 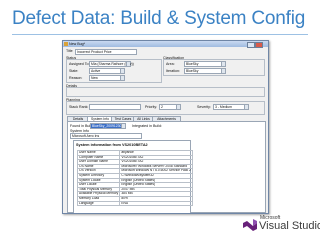 I want to click on found-in-build-value: BlueSky_20091230.1, so click(x=108, y=126).